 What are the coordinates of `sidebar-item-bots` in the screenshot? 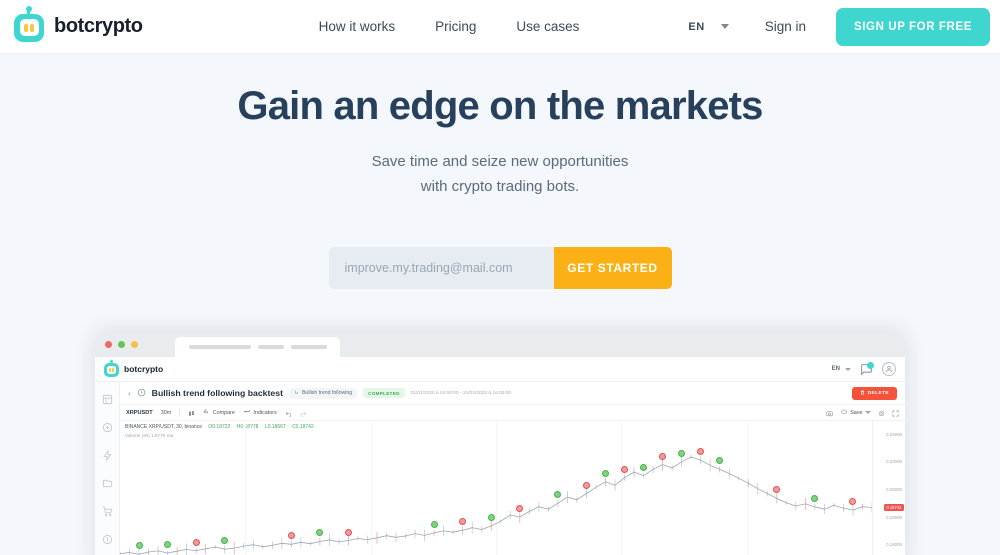 It's located at (107, 426).